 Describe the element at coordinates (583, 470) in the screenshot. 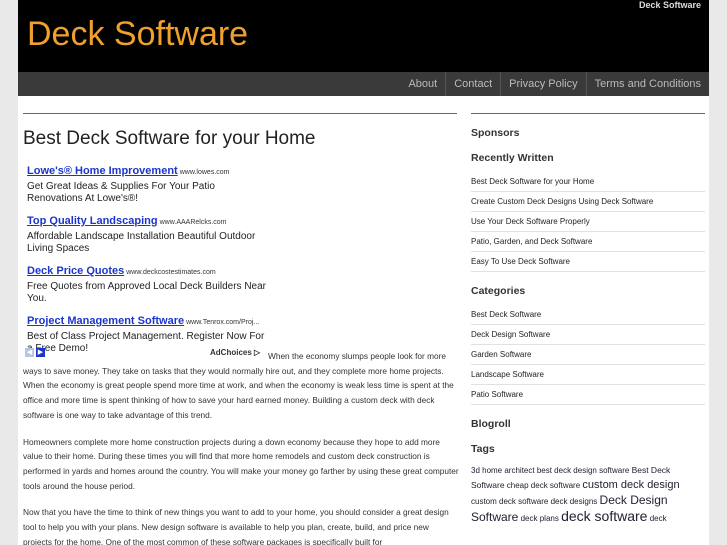

I see `tag-link: best deck design software` at that location.